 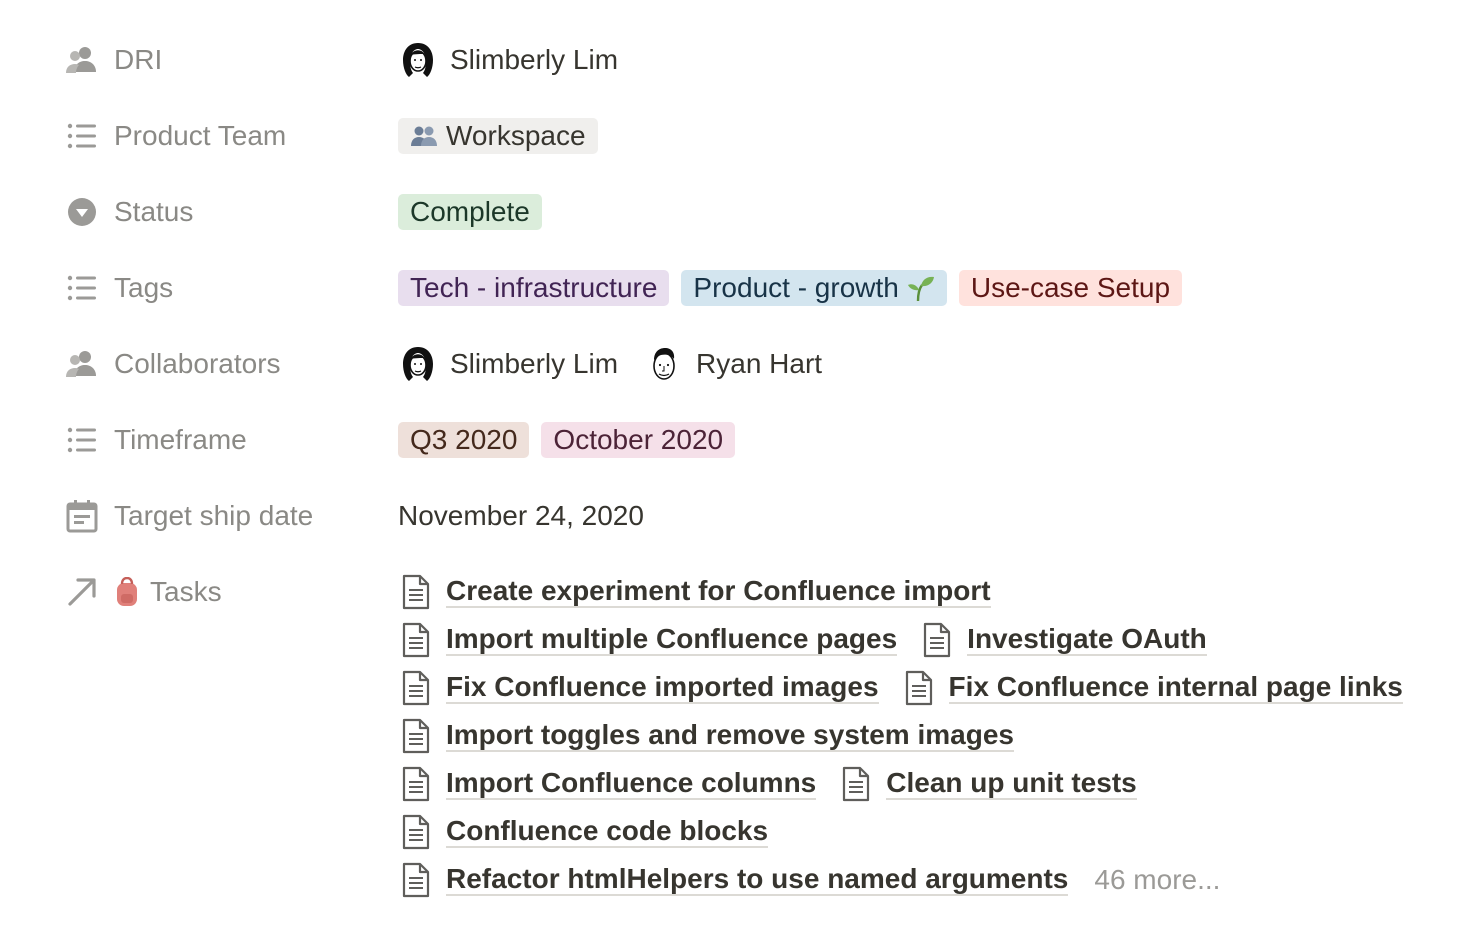 I want to click on dri-value: Slimberly Lim, so click(x=521, y=60).